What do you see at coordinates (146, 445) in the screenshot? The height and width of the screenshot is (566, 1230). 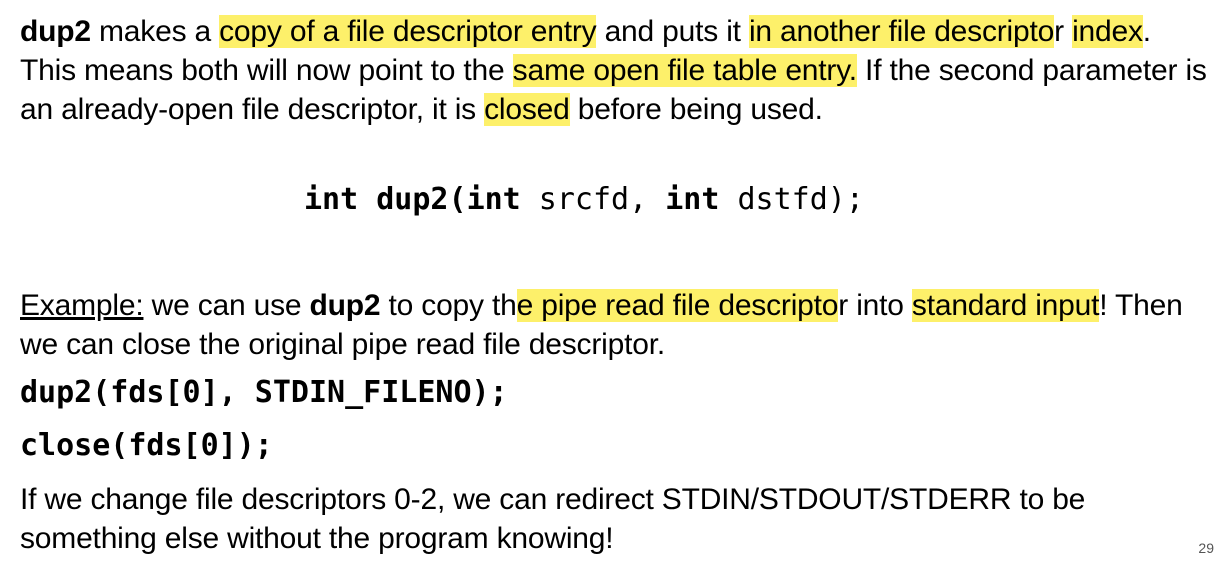 I see `code-line-close: close(fds[0]);` at bounding box center [146, 445].